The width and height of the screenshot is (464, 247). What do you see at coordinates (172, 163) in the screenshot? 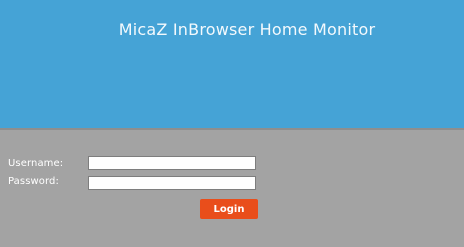
I see `username-input` at bounding box center [172, 163].